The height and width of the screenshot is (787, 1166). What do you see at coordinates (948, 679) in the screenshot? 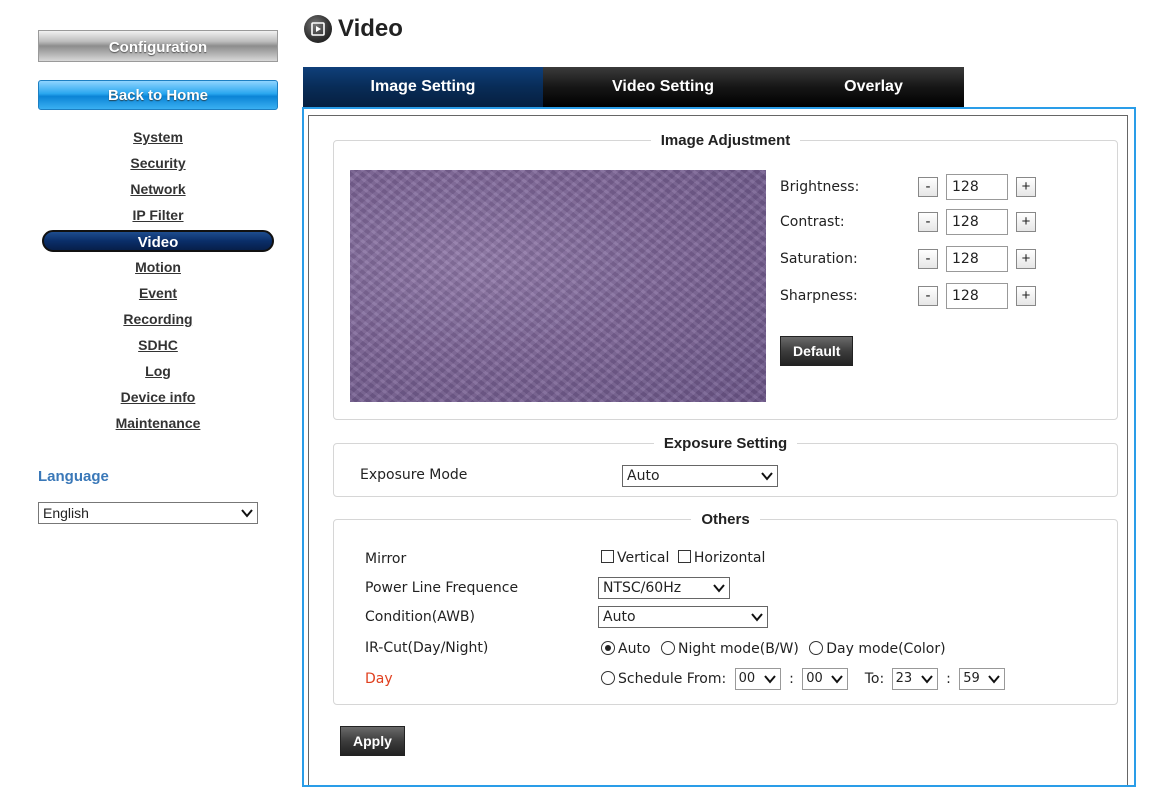
I see `schedule-to-colon: :` at bounding box center [948, 679].